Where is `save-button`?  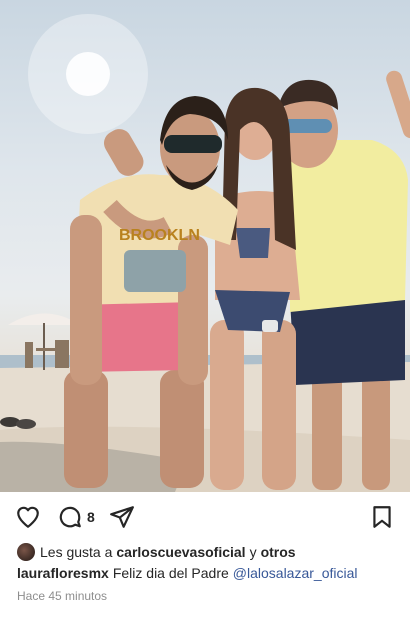 save-button is located at coordinates (382, 517).